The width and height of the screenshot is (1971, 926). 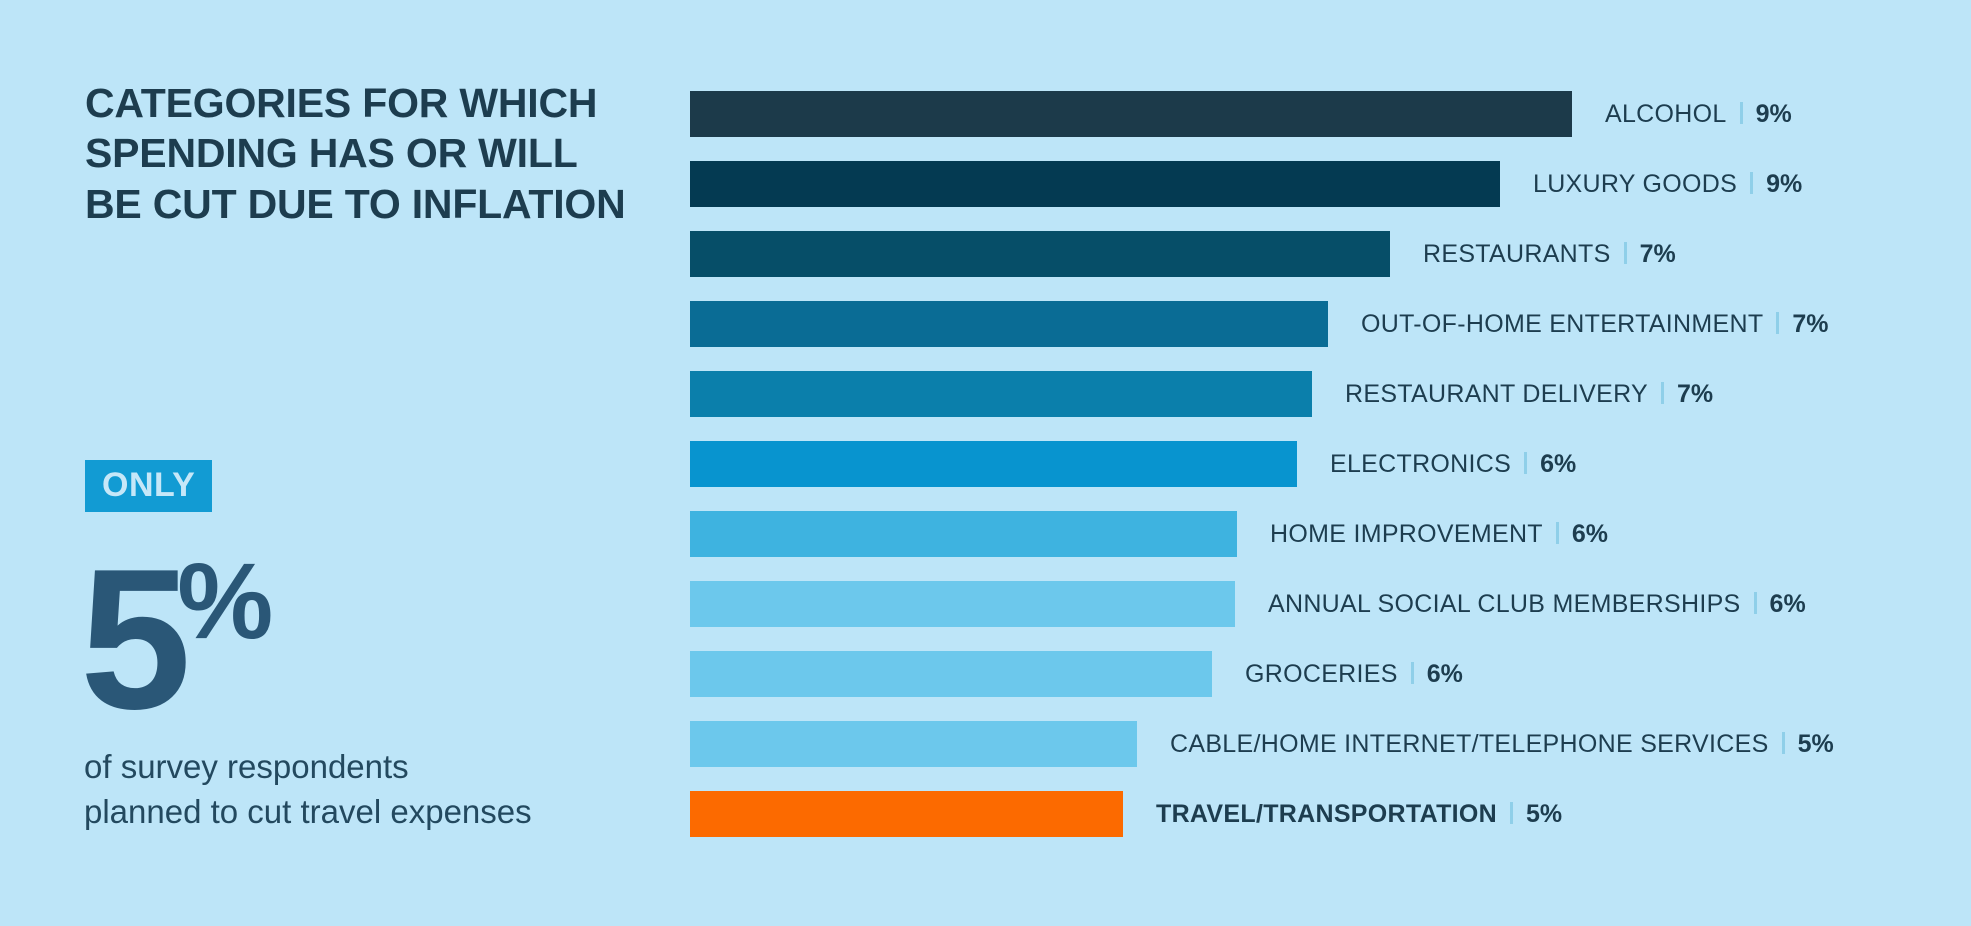 What do you see at coordinates (1327, 813) in the screenshot?
I see `bar-category-label: TRAVEL/TRANSPORTATION` at bounding box center [1327, 813].